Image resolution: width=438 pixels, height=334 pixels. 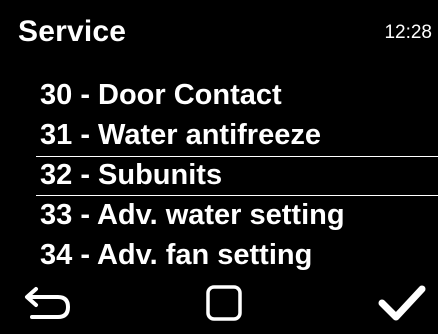 I want to click on page-title: Service, so click(x=72, y=31).